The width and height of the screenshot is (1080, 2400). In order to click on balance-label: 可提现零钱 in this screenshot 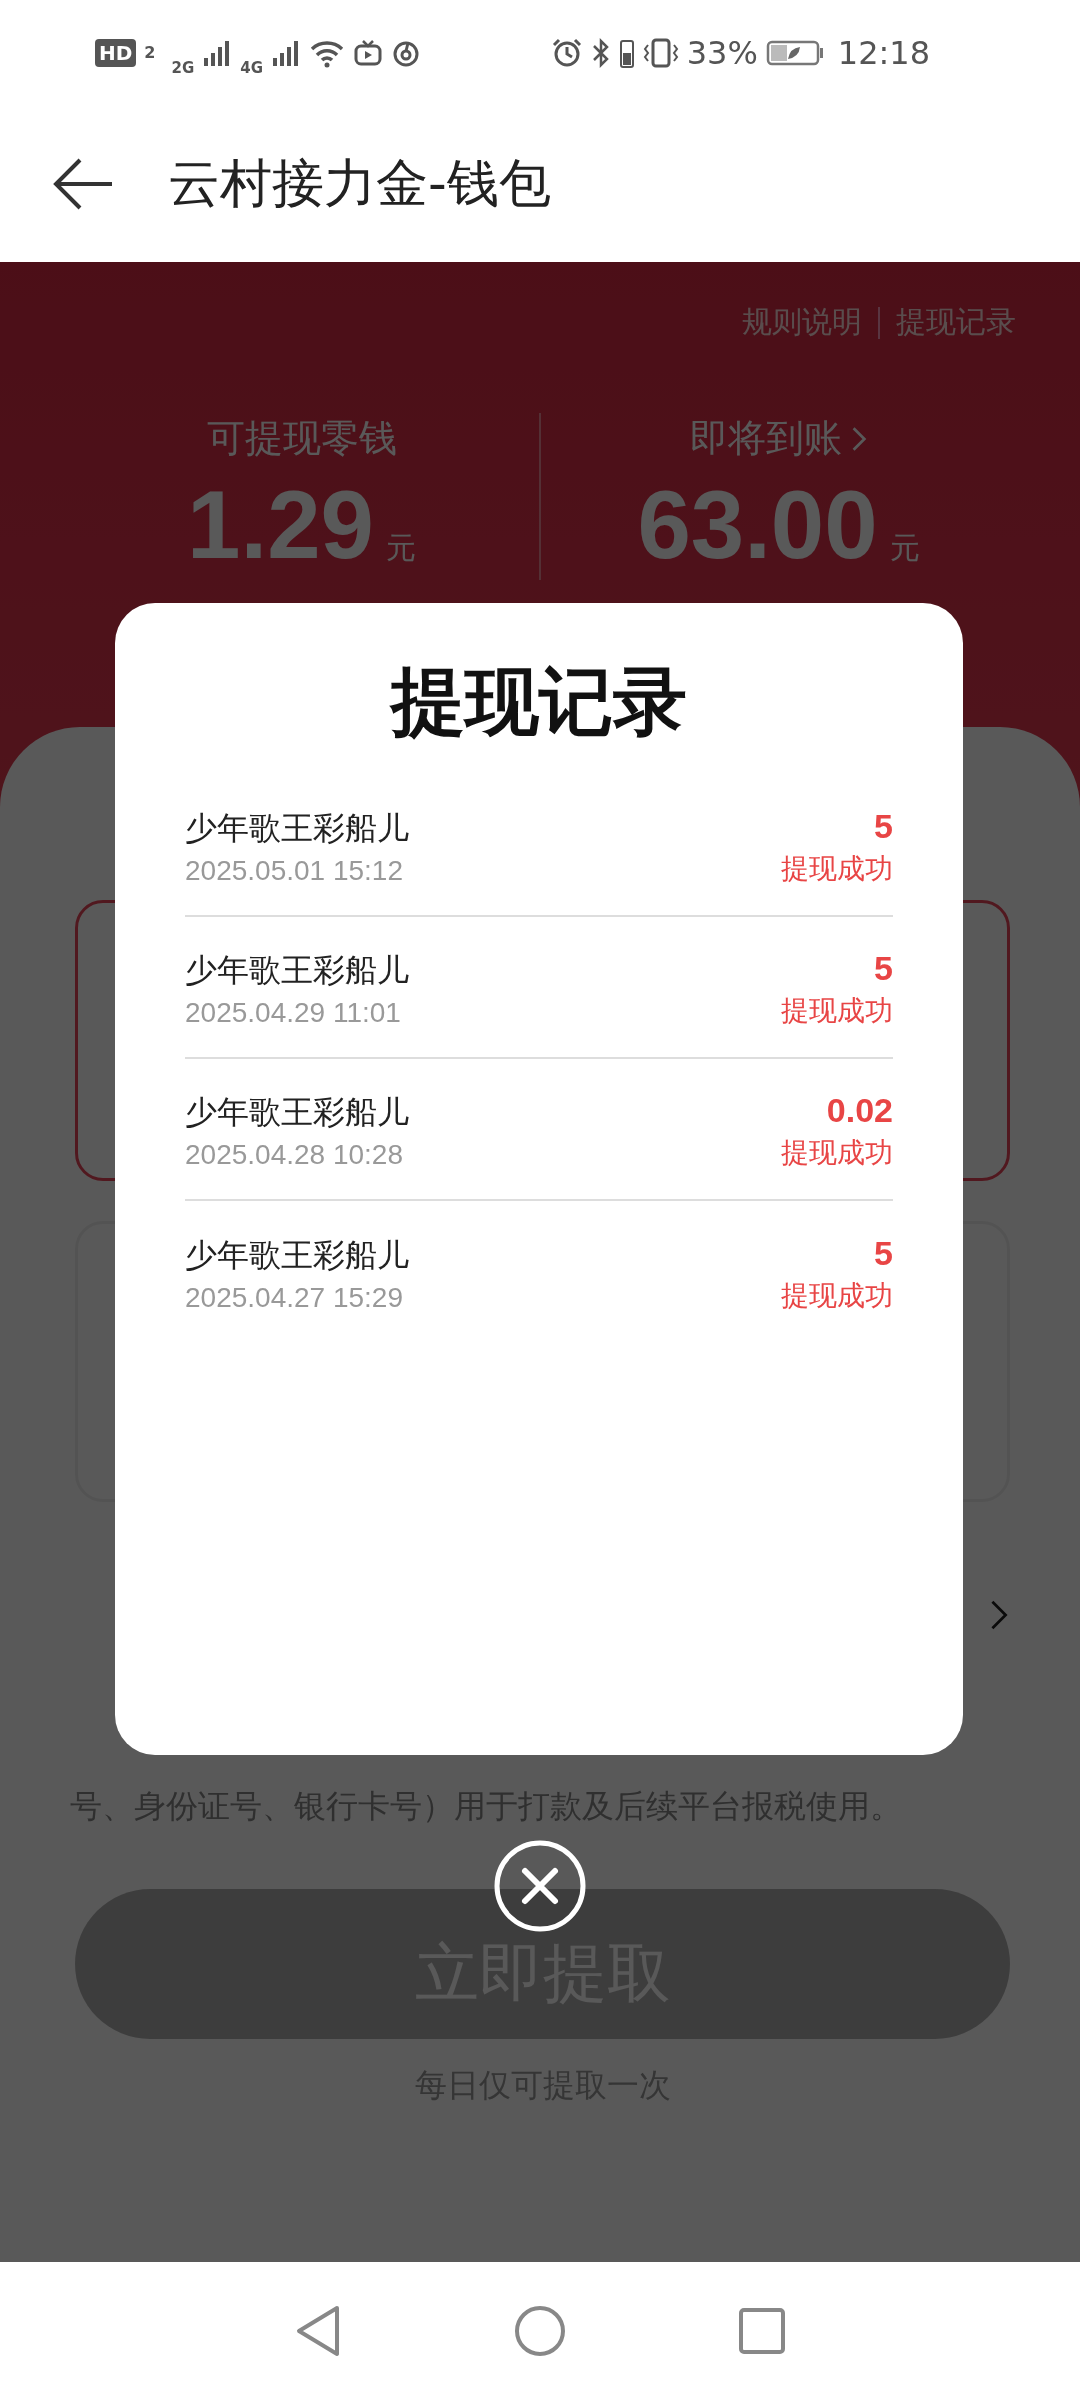, I will do `click(301, 438)`.